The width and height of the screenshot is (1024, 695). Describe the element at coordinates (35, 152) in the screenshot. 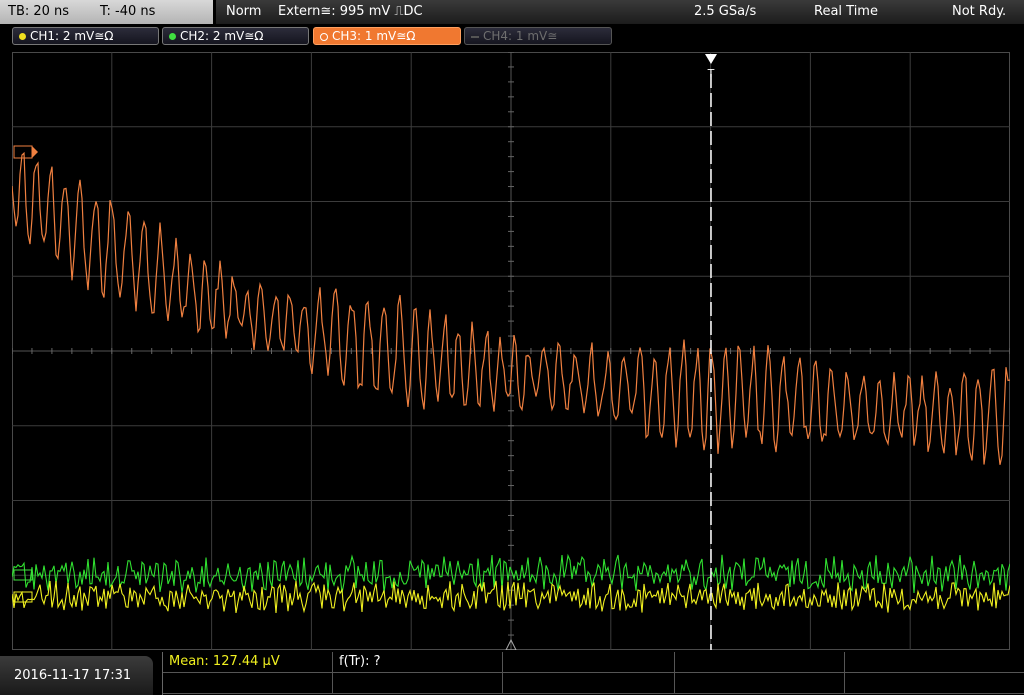

I see `channel-3-offset-arrow-icon` at that location.